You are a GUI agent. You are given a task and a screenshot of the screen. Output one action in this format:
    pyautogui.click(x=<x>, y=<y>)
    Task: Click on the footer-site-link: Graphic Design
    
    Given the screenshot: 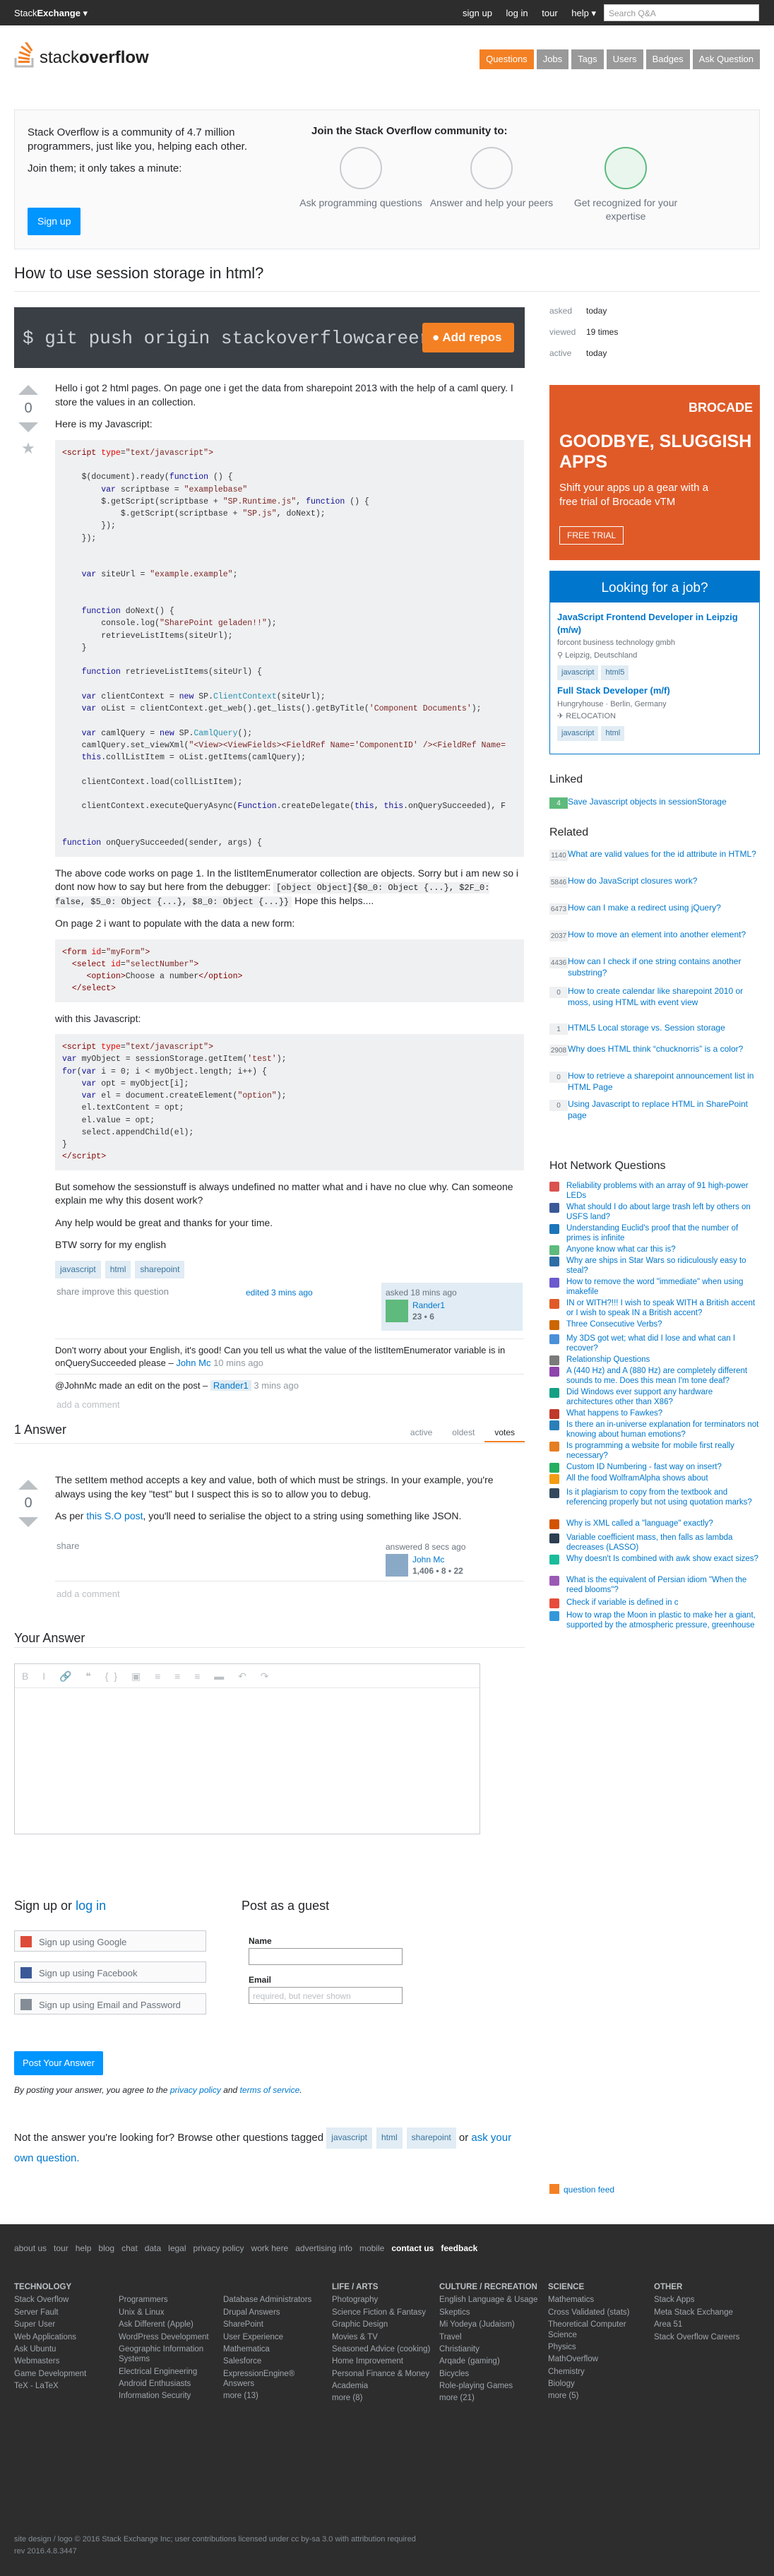 What is the action you would take?
    pyautogui.click(x=381, y=2324)
    